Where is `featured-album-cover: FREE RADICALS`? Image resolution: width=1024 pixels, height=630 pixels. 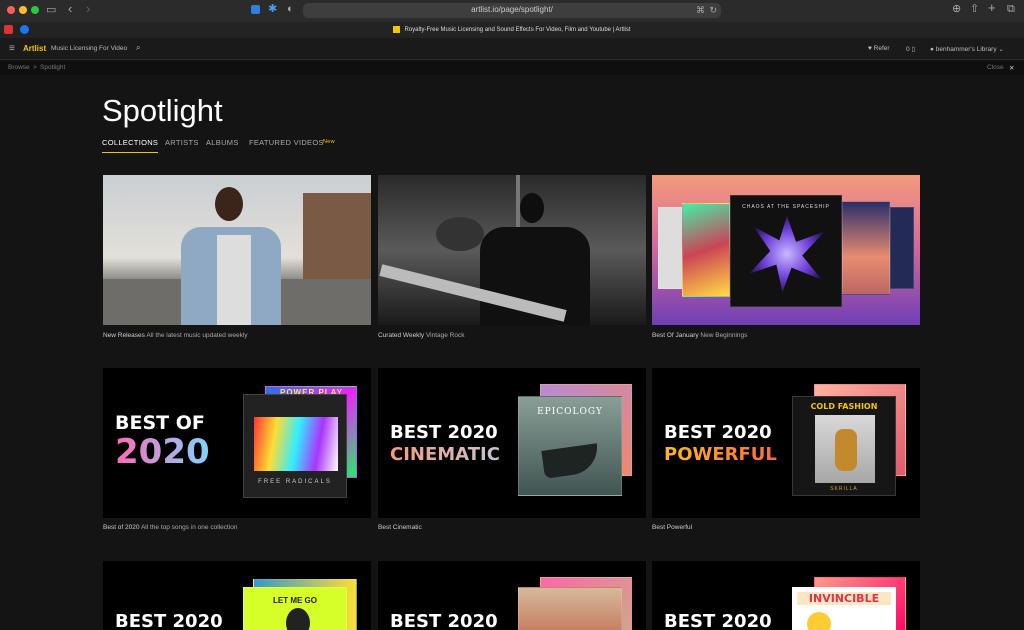 featured-album-cover: FREE RADICALS is located at coordinates (295, 446).